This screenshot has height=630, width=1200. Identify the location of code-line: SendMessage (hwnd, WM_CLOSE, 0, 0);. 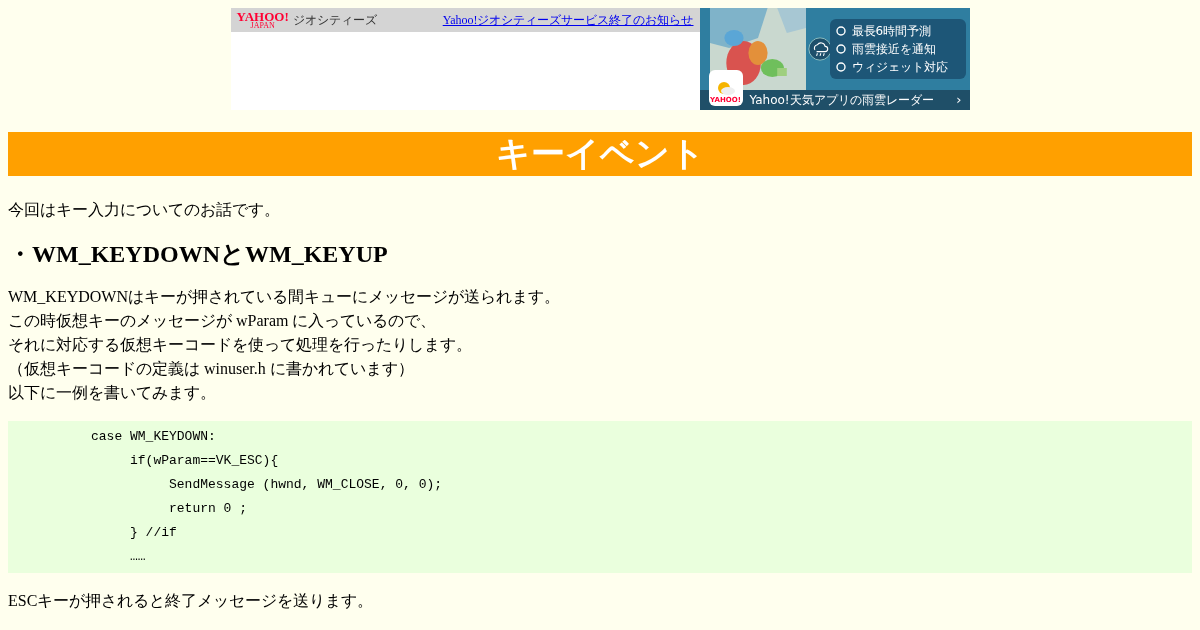
(306, 485).